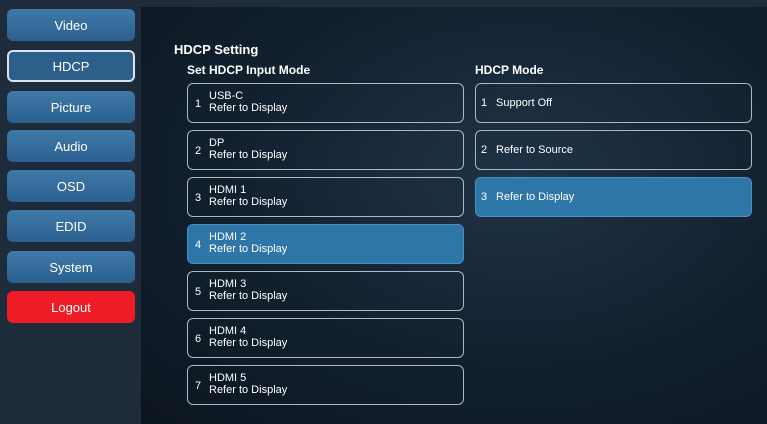  I want to click on input-name: HDMI 2, so click(228, 237).